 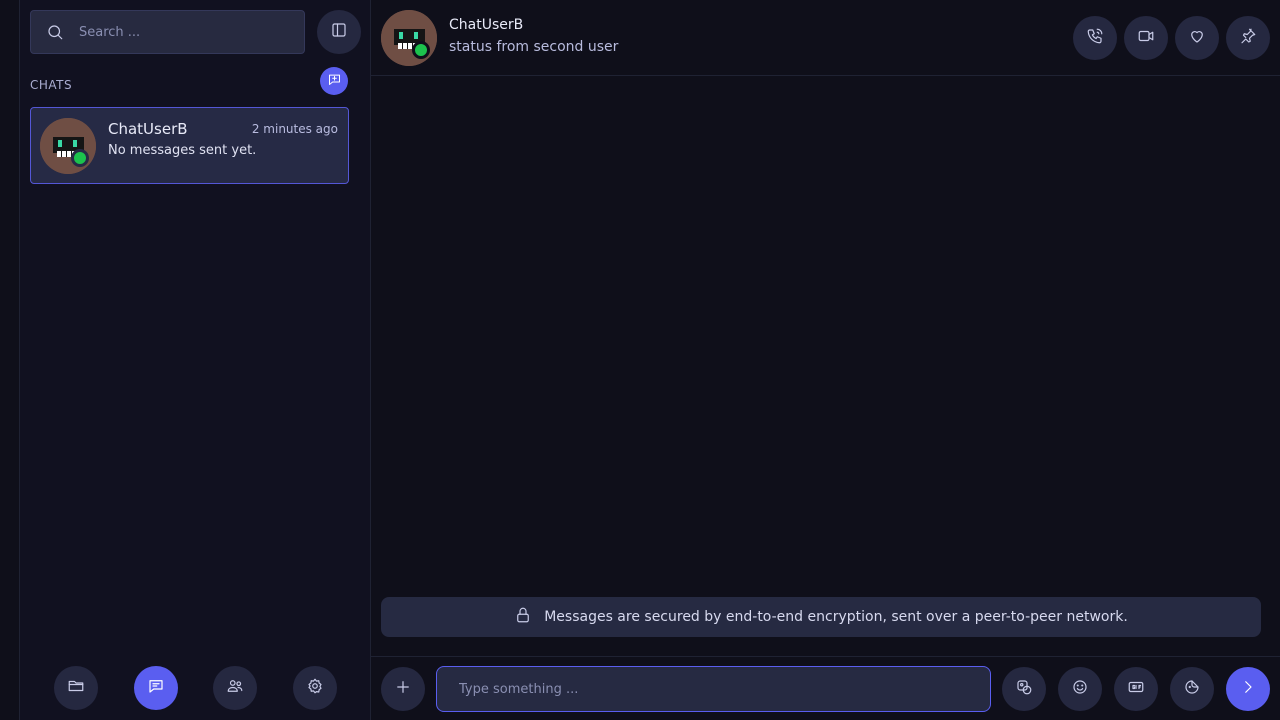 I want to click on files-button, so click(x=76, y=688).